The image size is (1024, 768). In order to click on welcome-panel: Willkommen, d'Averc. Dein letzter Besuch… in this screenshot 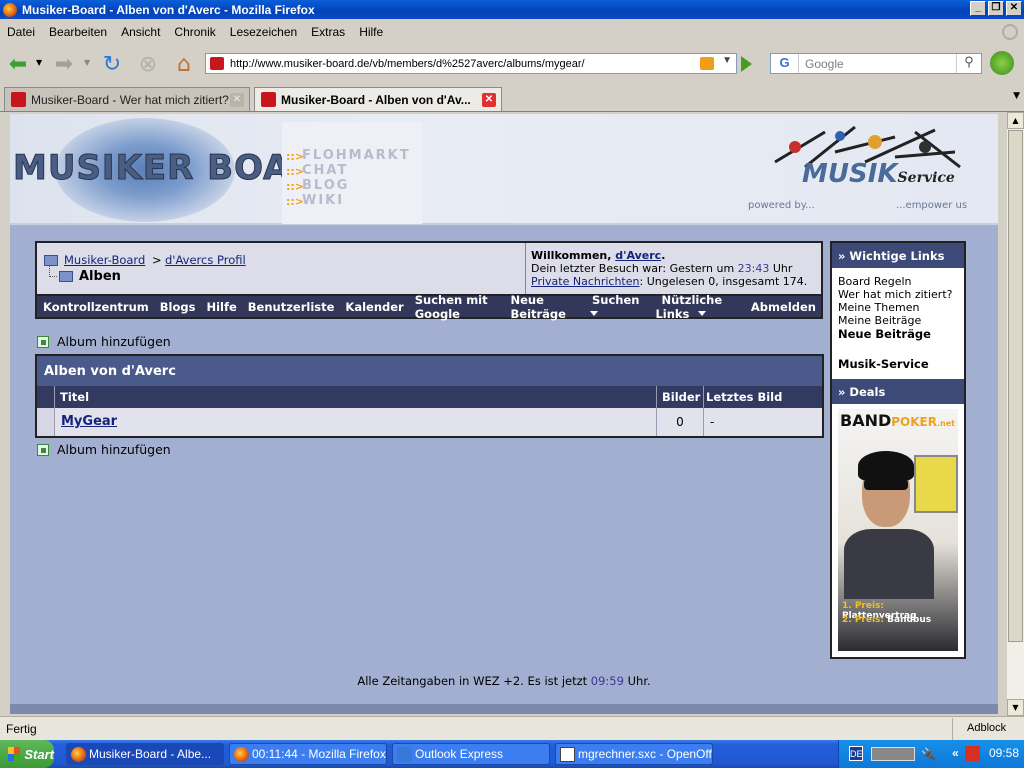, I will do `click(673, 268)`.